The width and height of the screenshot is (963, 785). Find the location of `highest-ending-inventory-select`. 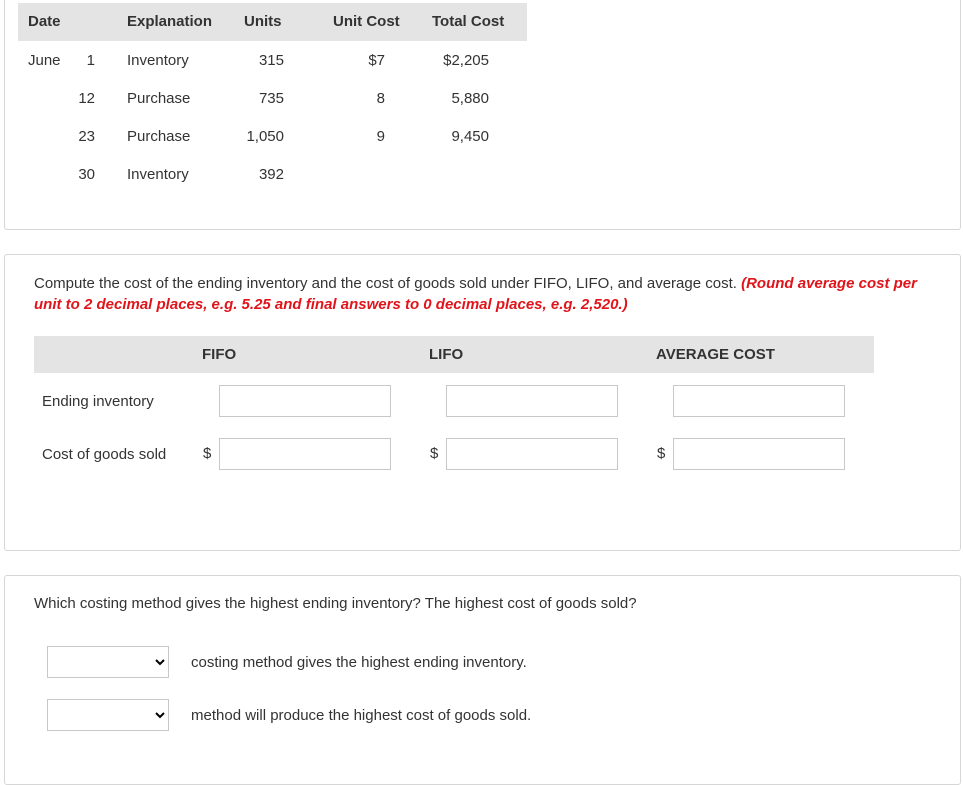

highest-ending-inventory-select is located at coordinates (108, 662).